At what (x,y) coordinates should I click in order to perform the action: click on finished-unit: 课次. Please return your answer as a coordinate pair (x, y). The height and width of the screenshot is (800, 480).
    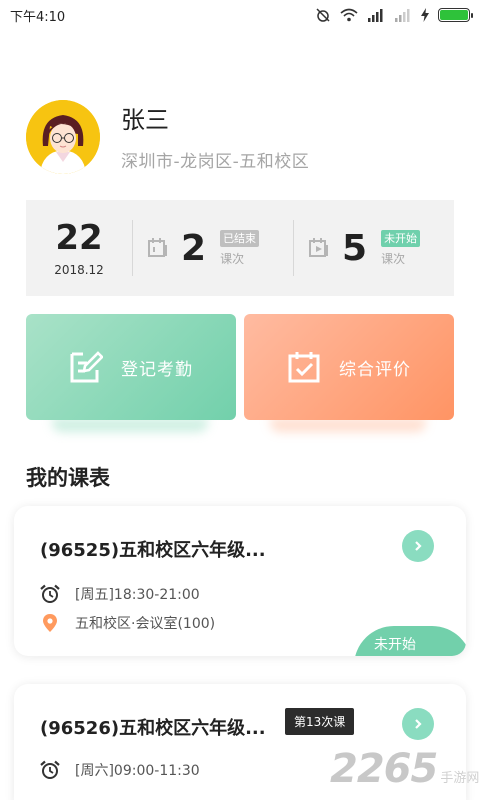
    Looking at the image, I should click on (232, 258).